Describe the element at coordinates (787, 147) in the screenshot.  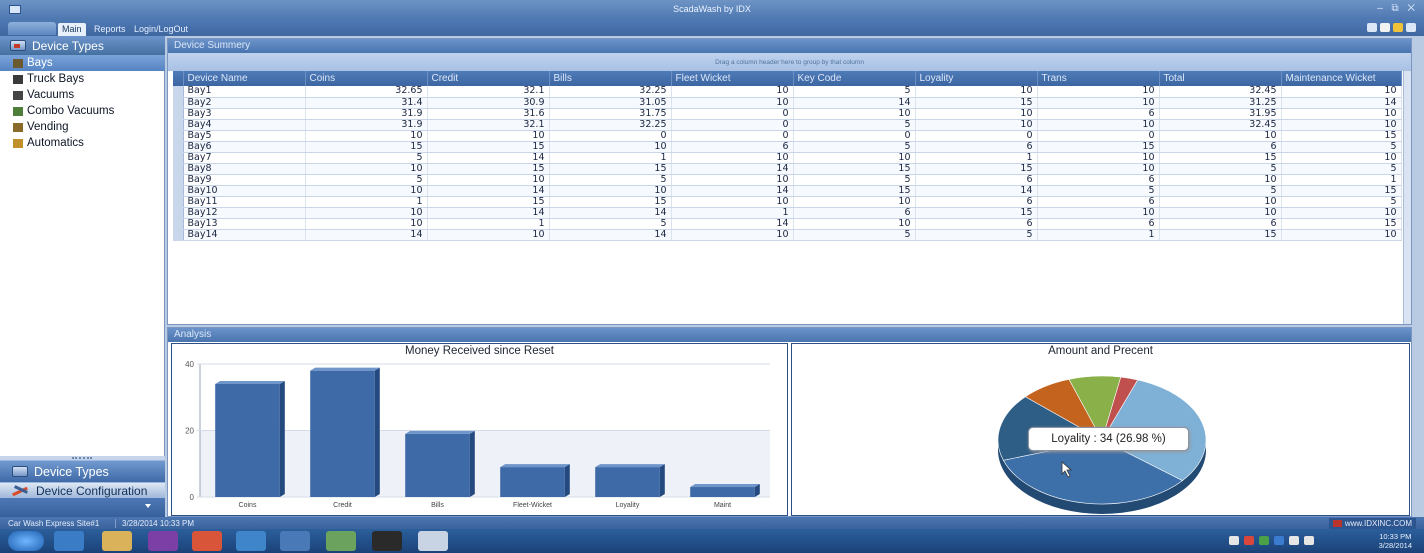
I see `table-row: Bay6 15 15 10 6 5 6 15 6 5` at that location.